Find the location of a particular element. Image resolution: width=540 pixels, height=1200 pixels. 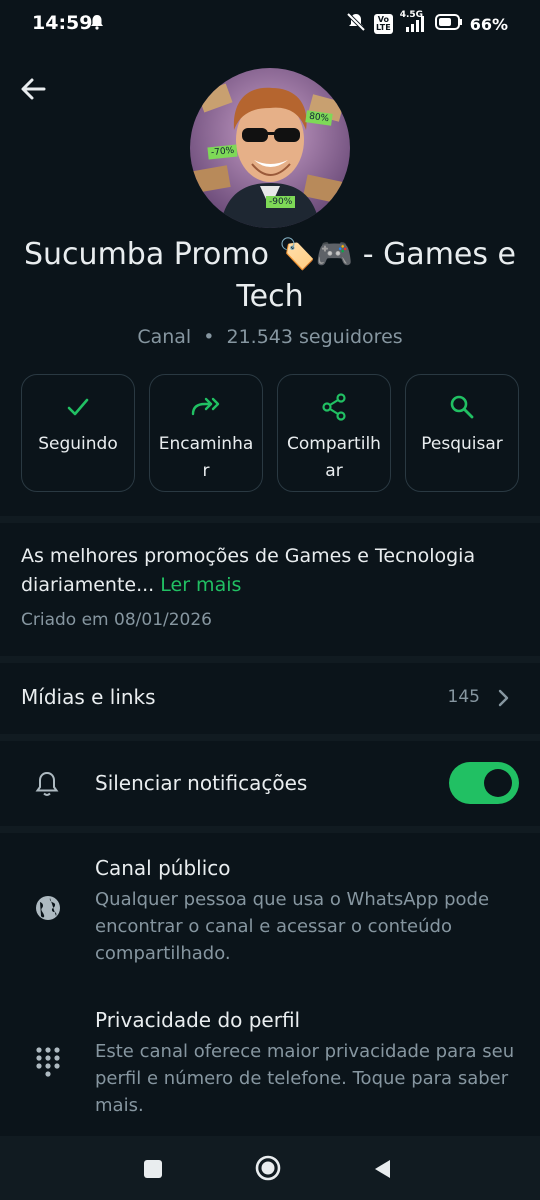

back-nav-button is located at coordinates (383, 1169).